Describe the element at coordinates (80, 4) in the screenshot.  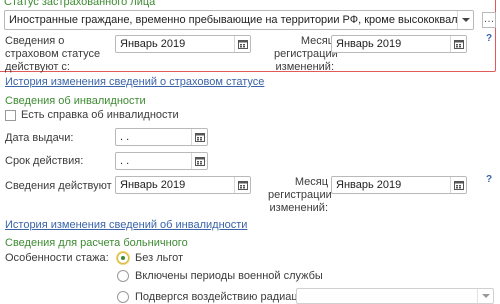
I see `insured-status-title: Статус застрахованного лица` at that location.